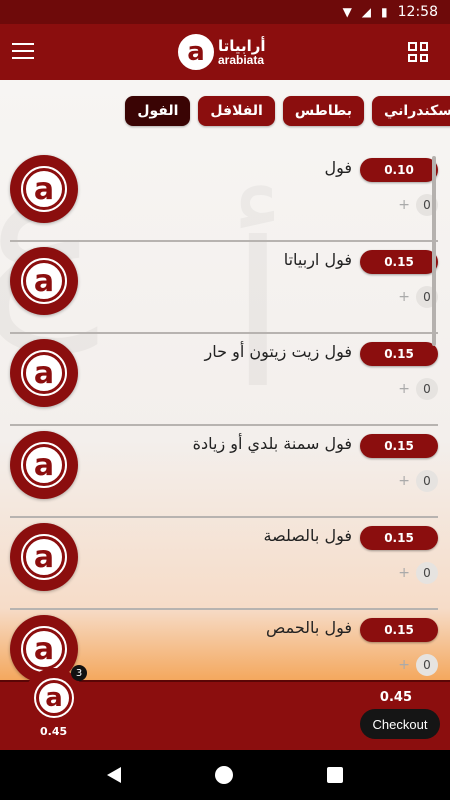  Describe the element at coordinates (272, 443) in the screenshot. I see `item-name: فول سمنة بلدي أو زيادة` at that location.